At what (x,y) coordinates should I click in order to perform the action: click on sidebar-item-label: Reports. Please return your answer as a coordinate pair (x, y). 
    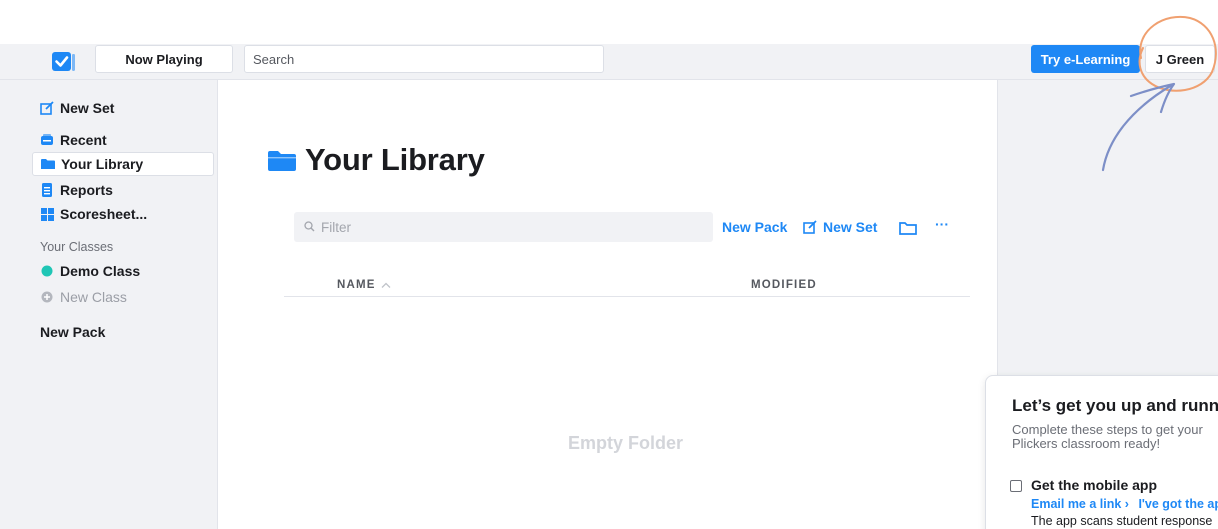
    Looking at the image, I should click on (86, 190).